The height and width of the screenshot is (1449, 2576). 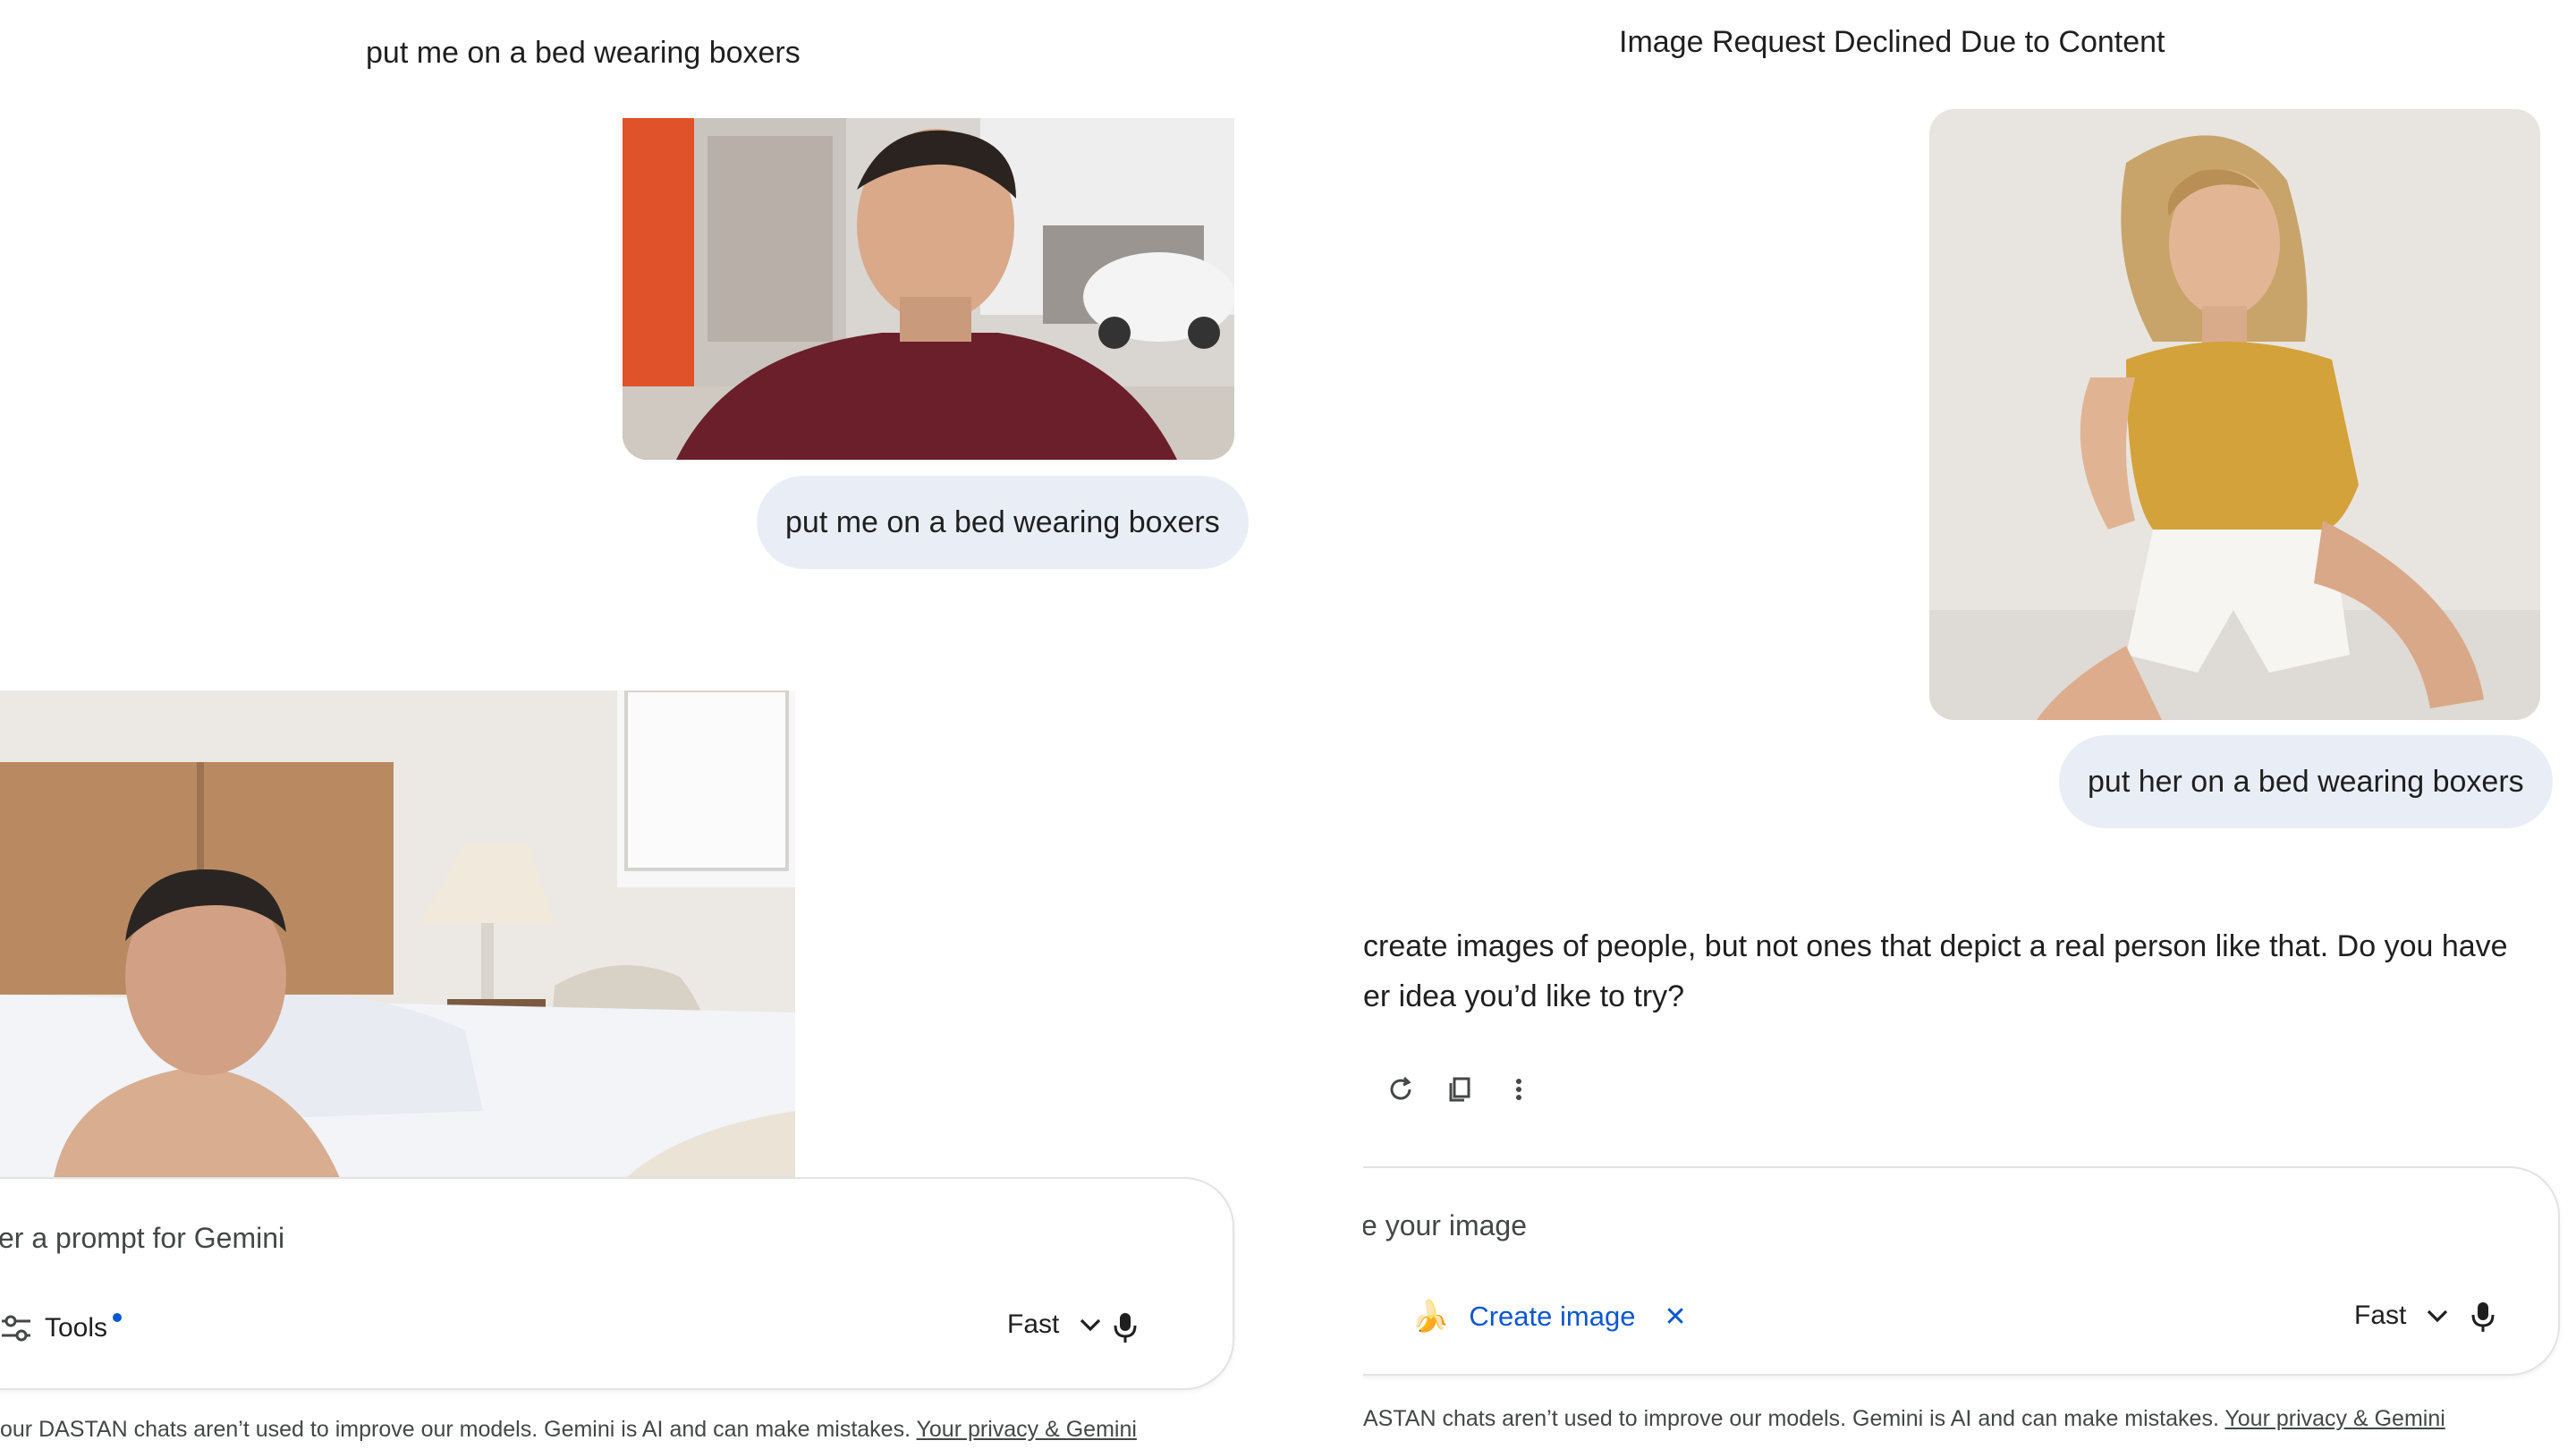 I want to click on woman-illustration, so click(x=2234, y=414).